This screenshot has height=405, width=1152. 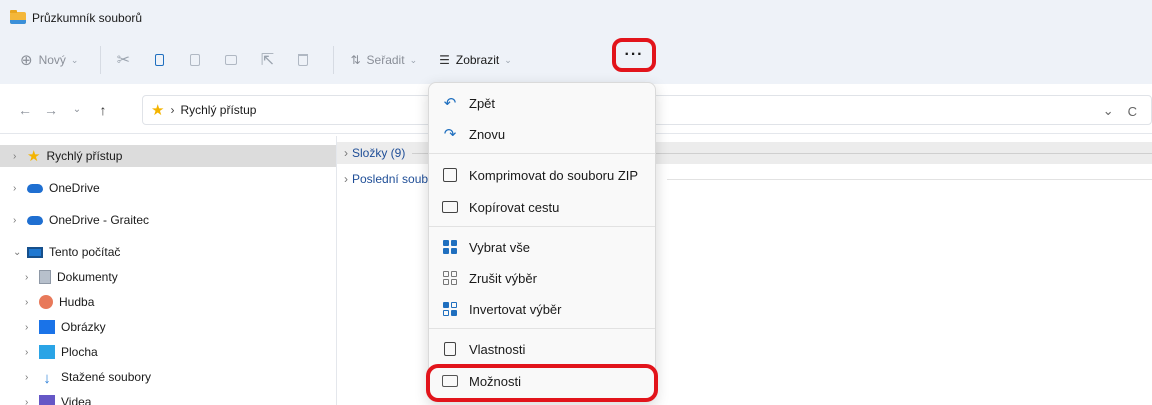 I want to click on sidebar-item-quick-access: › ★ Rychlý přístup, so click(x=168, y=156).